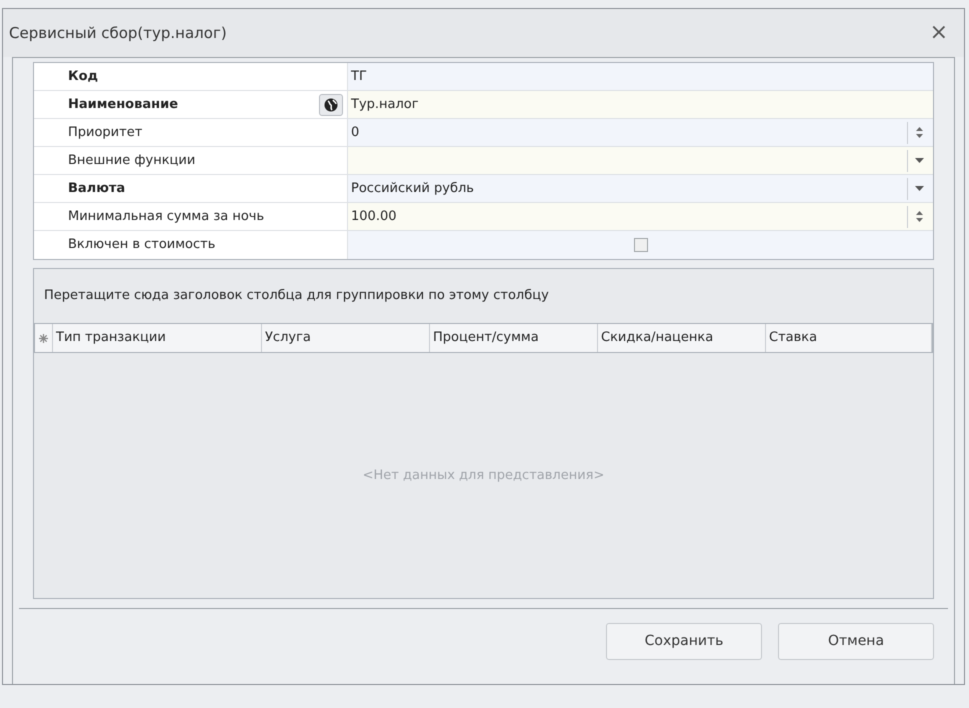 This screenshot has height=708, width=969. Describe the element at coordinates (483, 475) in the screenshot. I see `empty-message: <Нет данных для представления>` at that location.